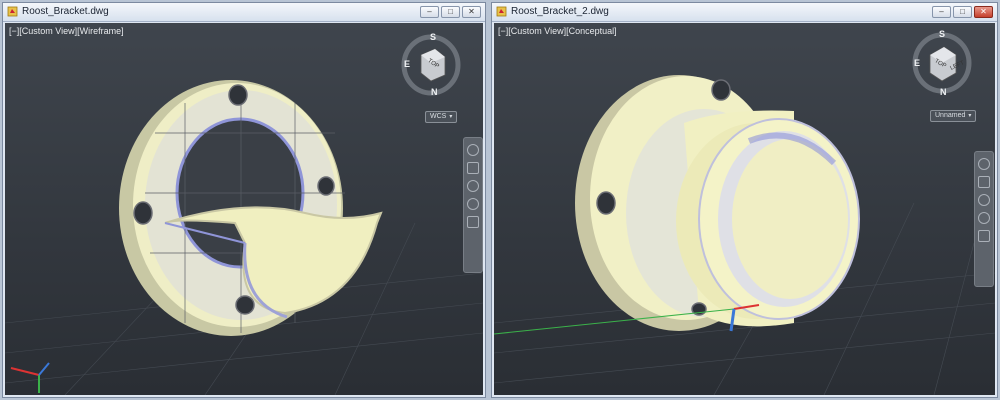 This screenshot has height=400, width=1000. What do you see at coordinates (557, 31) in the screenshot?
I see `viewport-controls-label: [−][Custom View][Conceptual]` at bounding box center [557, 31].